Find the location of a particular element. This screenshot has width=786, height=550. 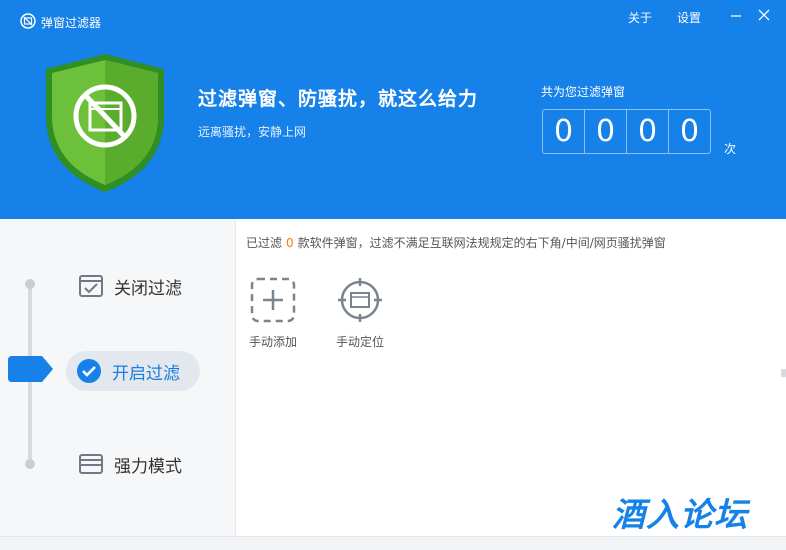

counter-unit: 次 is located at coordinates (730, 149).